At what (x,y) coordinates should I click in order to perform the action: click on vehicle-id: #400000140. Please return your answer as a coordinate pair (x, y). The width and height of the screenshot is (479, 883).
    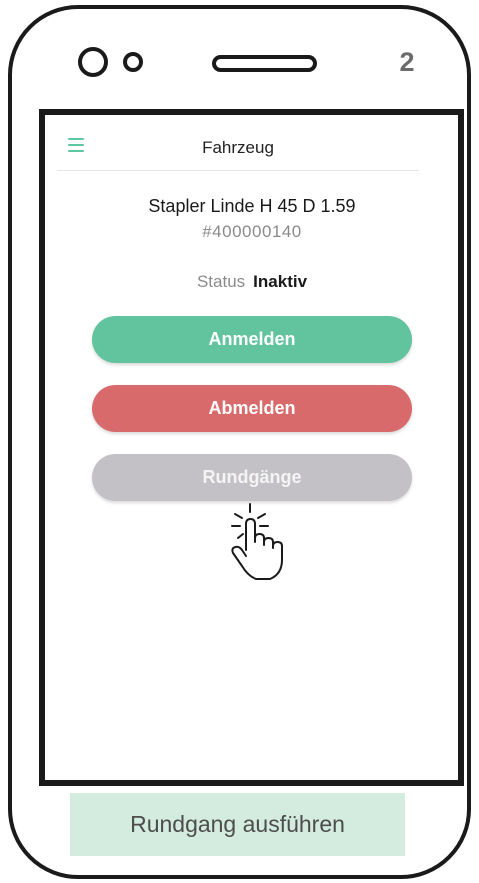
    Looking at the image, I should click on (252, 231).